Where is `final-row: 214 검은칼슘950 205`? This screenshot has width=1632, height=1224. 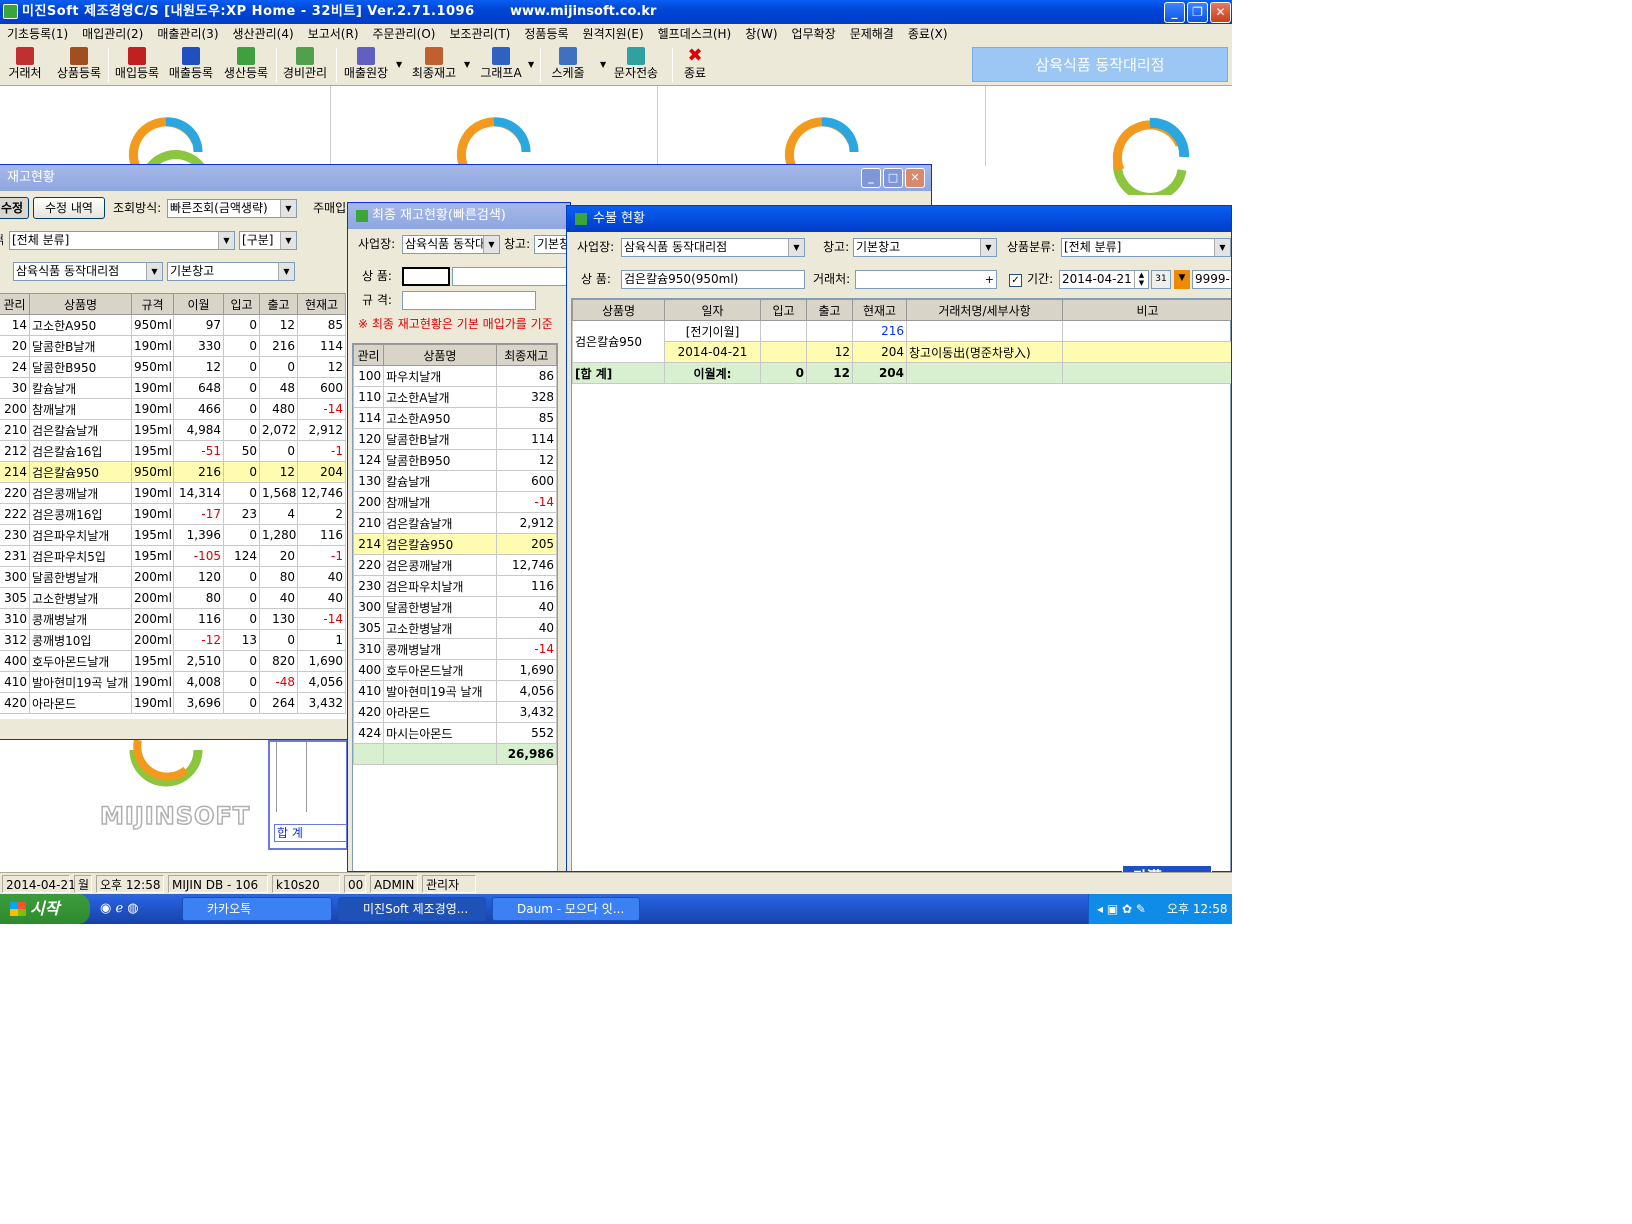 final-row: 214 검은칼슘950 205 is located at coordinates (455, 544).